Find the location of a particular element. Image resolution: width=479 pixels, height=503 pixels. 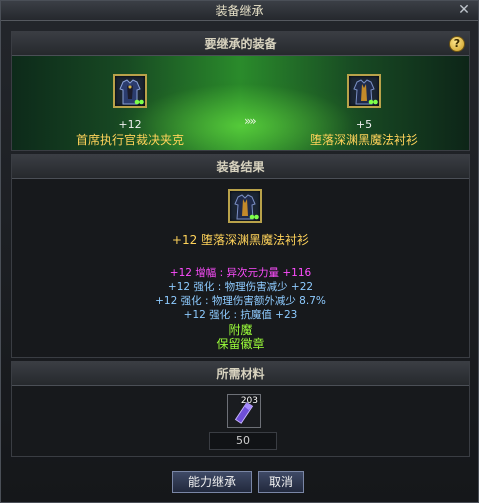

material-required-count: 50 is located at coordinates (243, 441).